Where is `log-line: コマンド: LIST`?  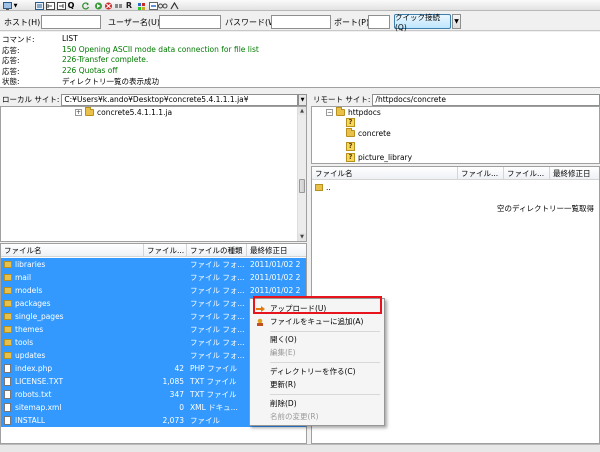
log-line: コマンド: LIST is located at coordinates (40, 39).